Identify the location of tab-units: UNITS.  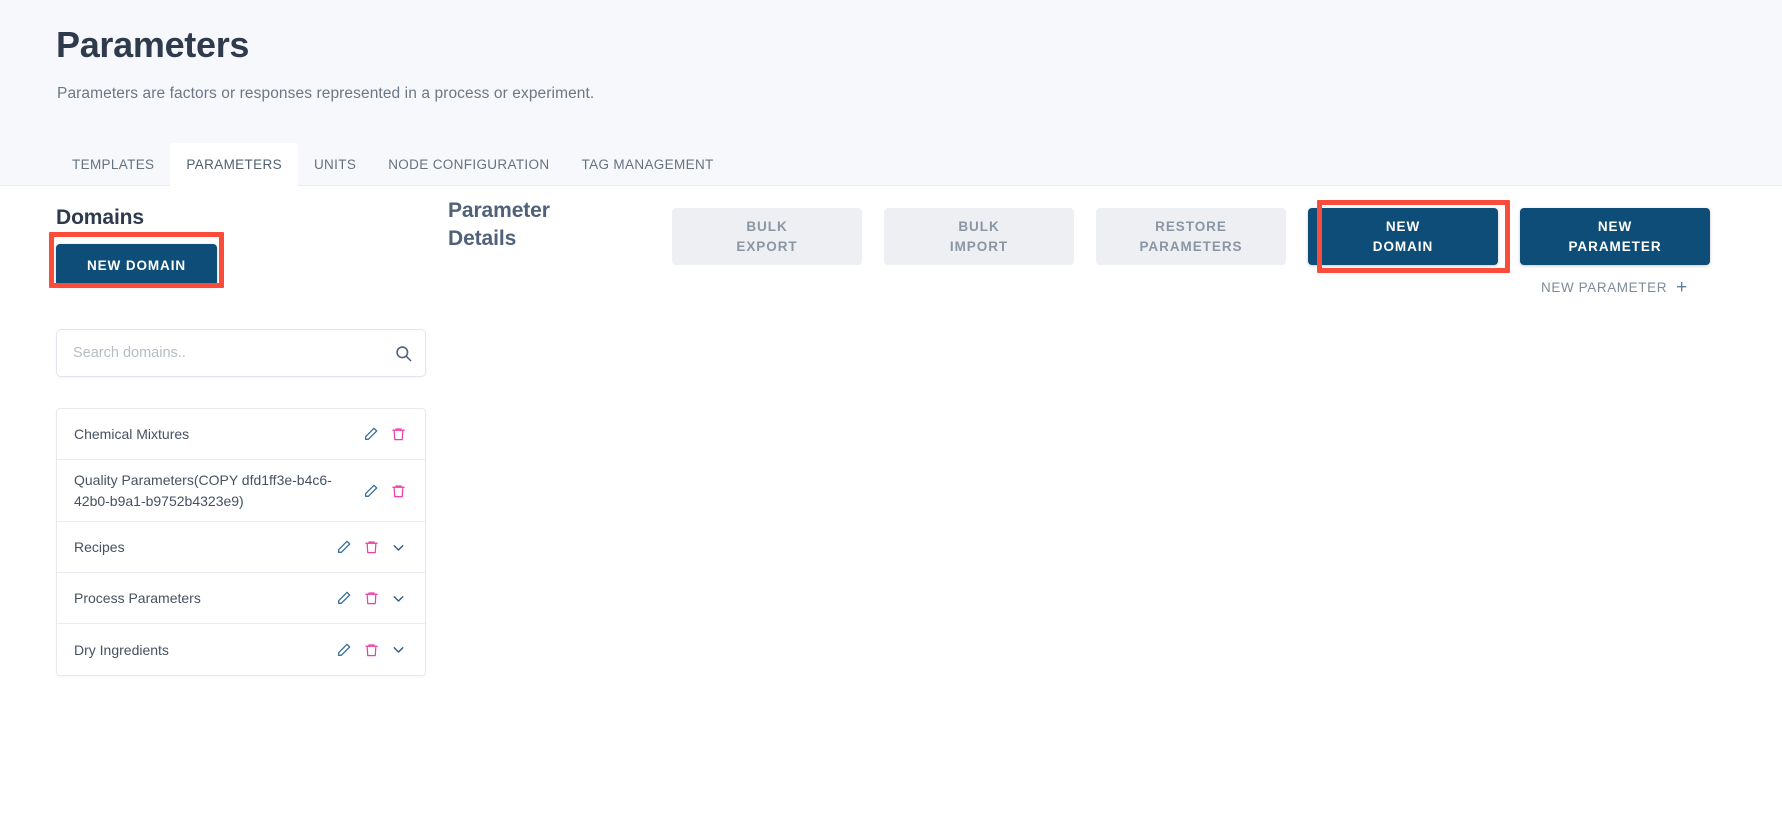
(335, 164).